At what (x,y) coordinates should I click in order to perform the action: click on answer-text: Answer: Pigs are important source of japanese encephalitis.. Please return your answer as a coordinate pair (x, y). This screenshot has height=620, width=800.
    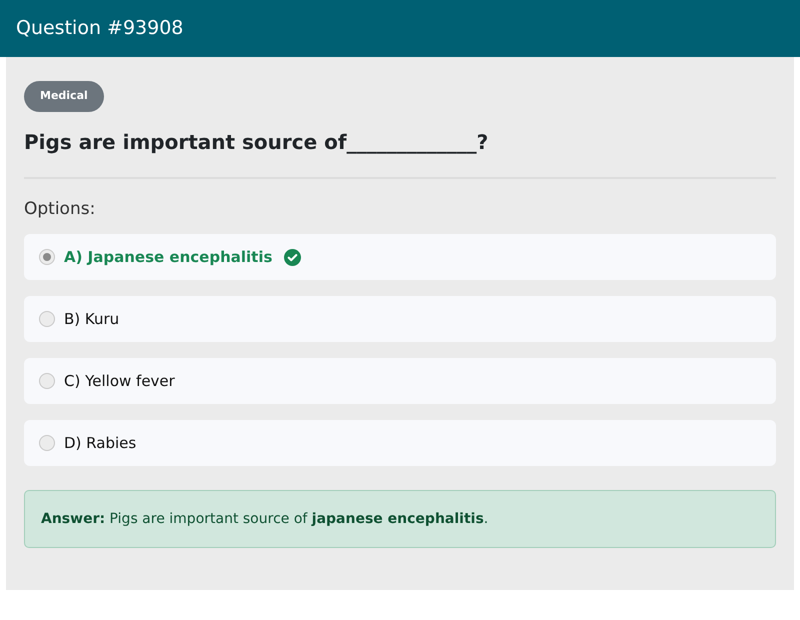
    Looking at the image, I should click on (264, 519).